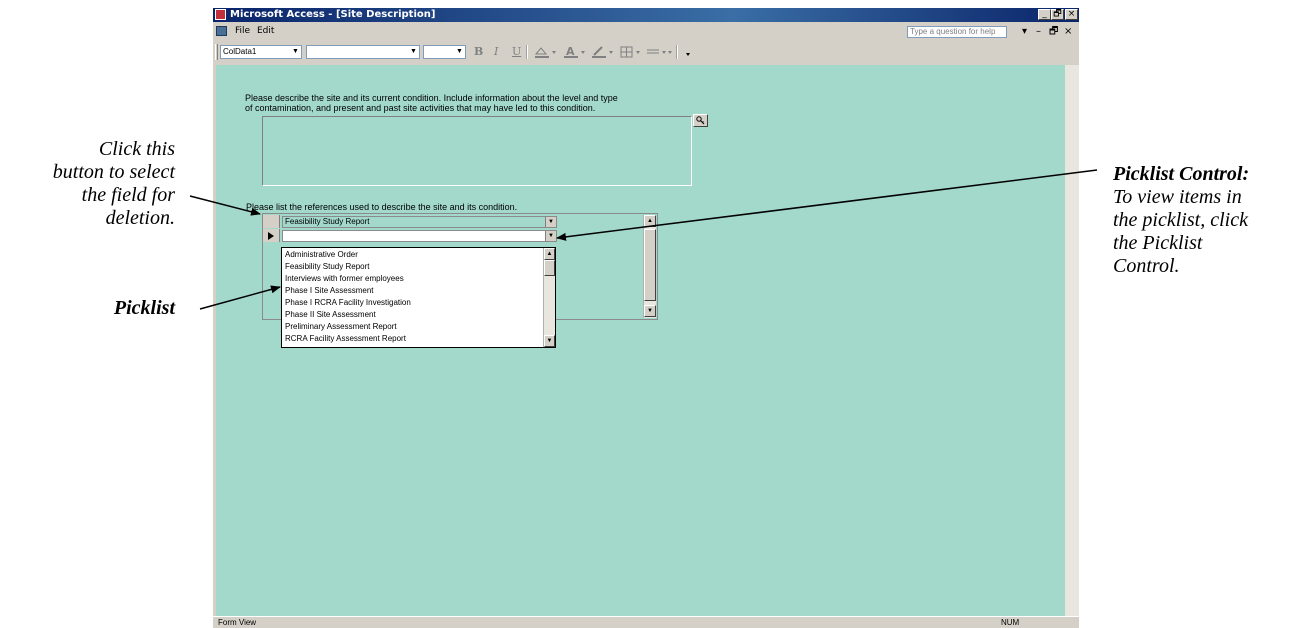  I want to click on close-button: ×, so click(1071, 14).